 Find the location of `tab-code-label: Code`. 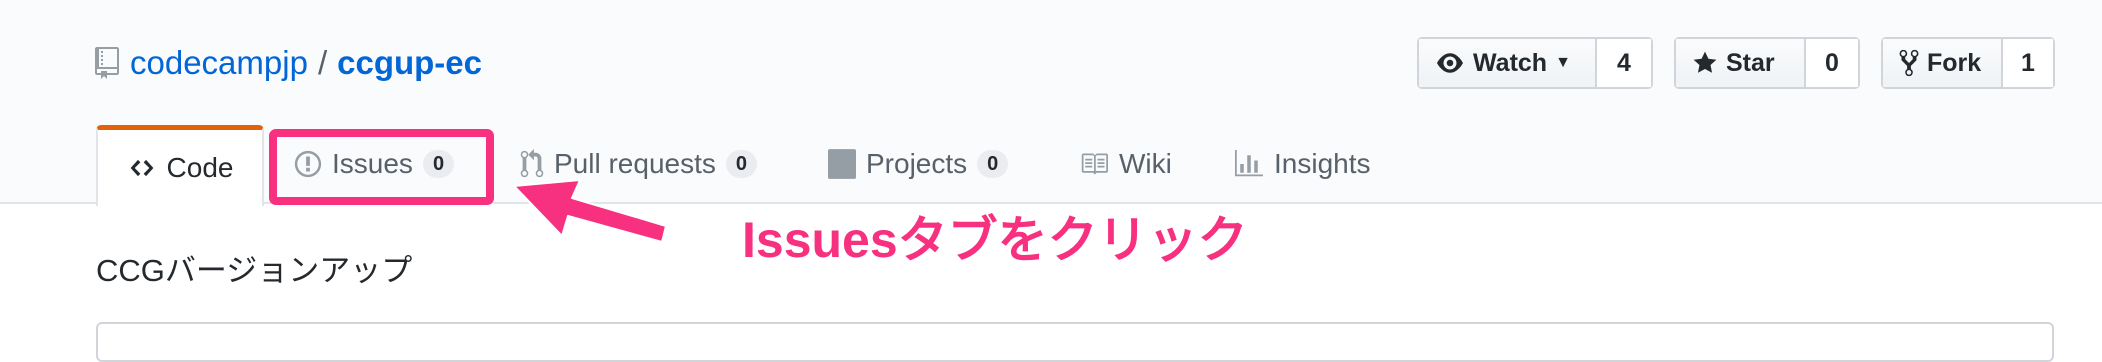

tab-code-label: Code is located at coordinates (200, 167).